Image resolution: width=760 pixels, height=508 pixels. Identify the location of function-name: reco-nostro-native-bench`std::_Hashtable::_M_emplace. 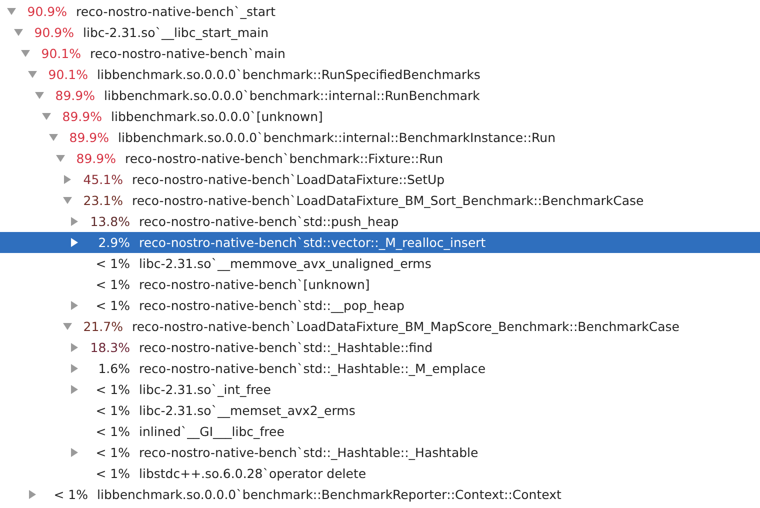
(312, 368).